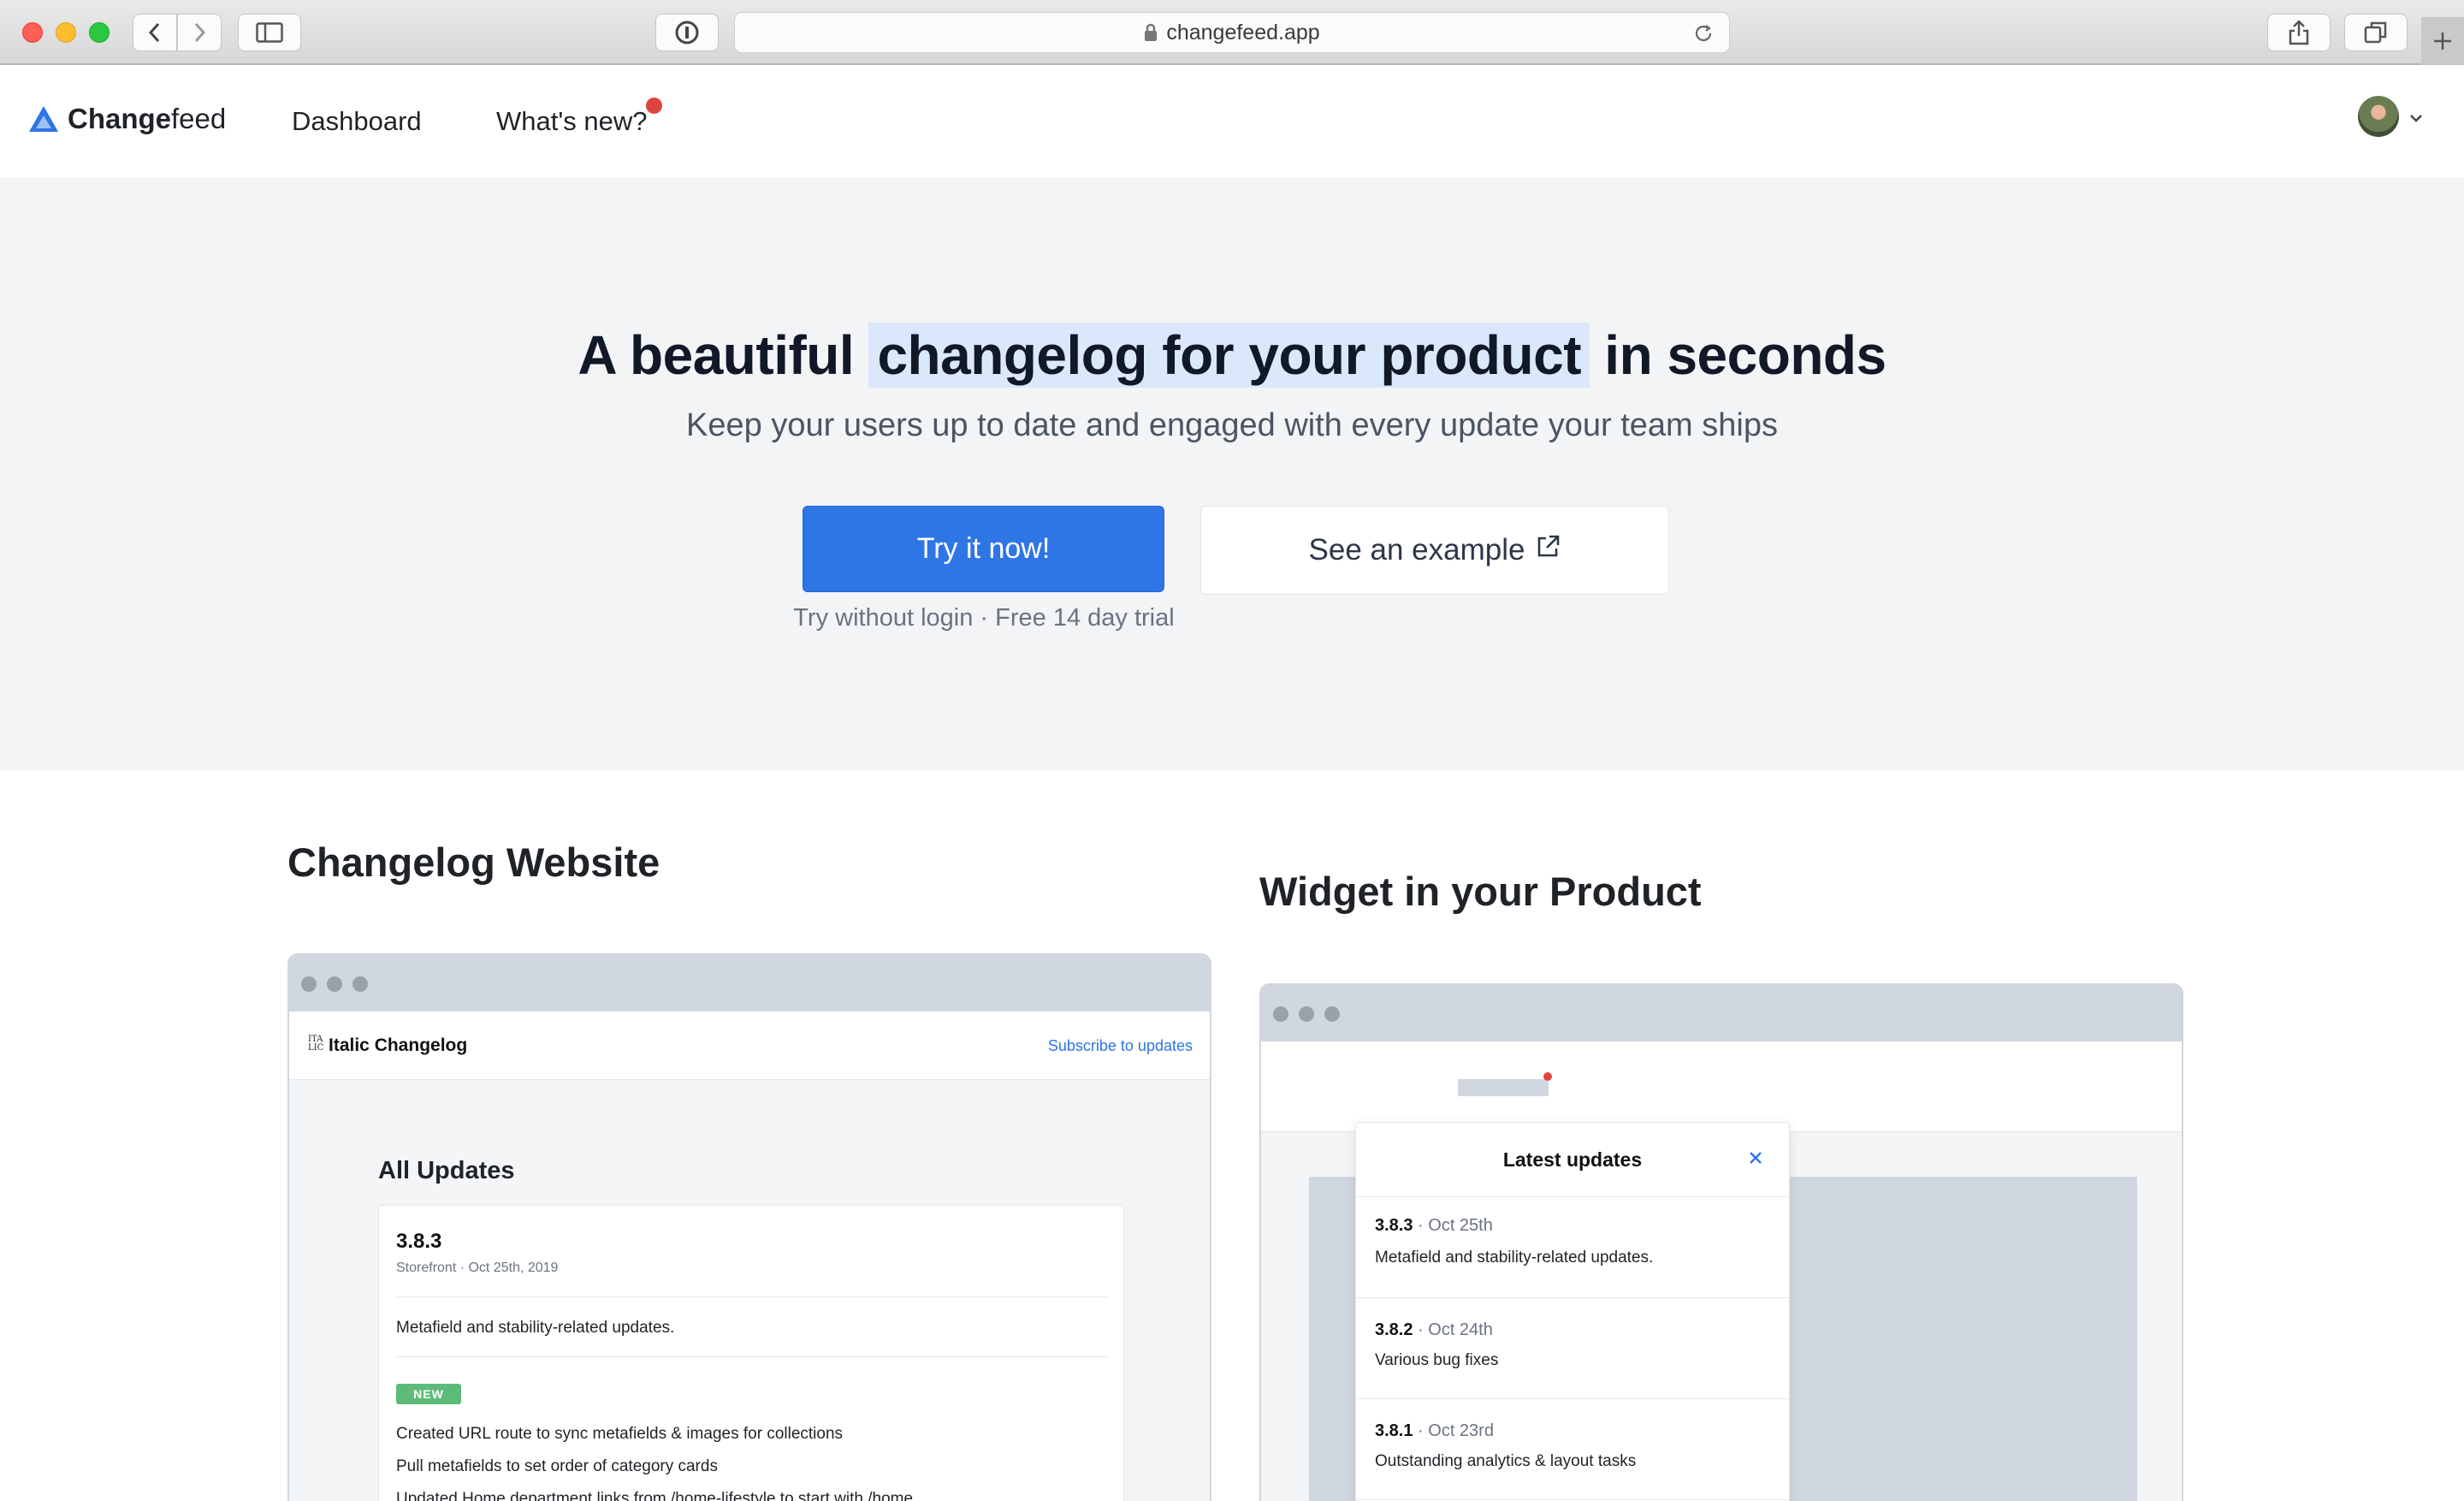 The width and height of the screenshot is (2464, 1501). I want to click on sidebar-toggle-button, so click(269, 32).